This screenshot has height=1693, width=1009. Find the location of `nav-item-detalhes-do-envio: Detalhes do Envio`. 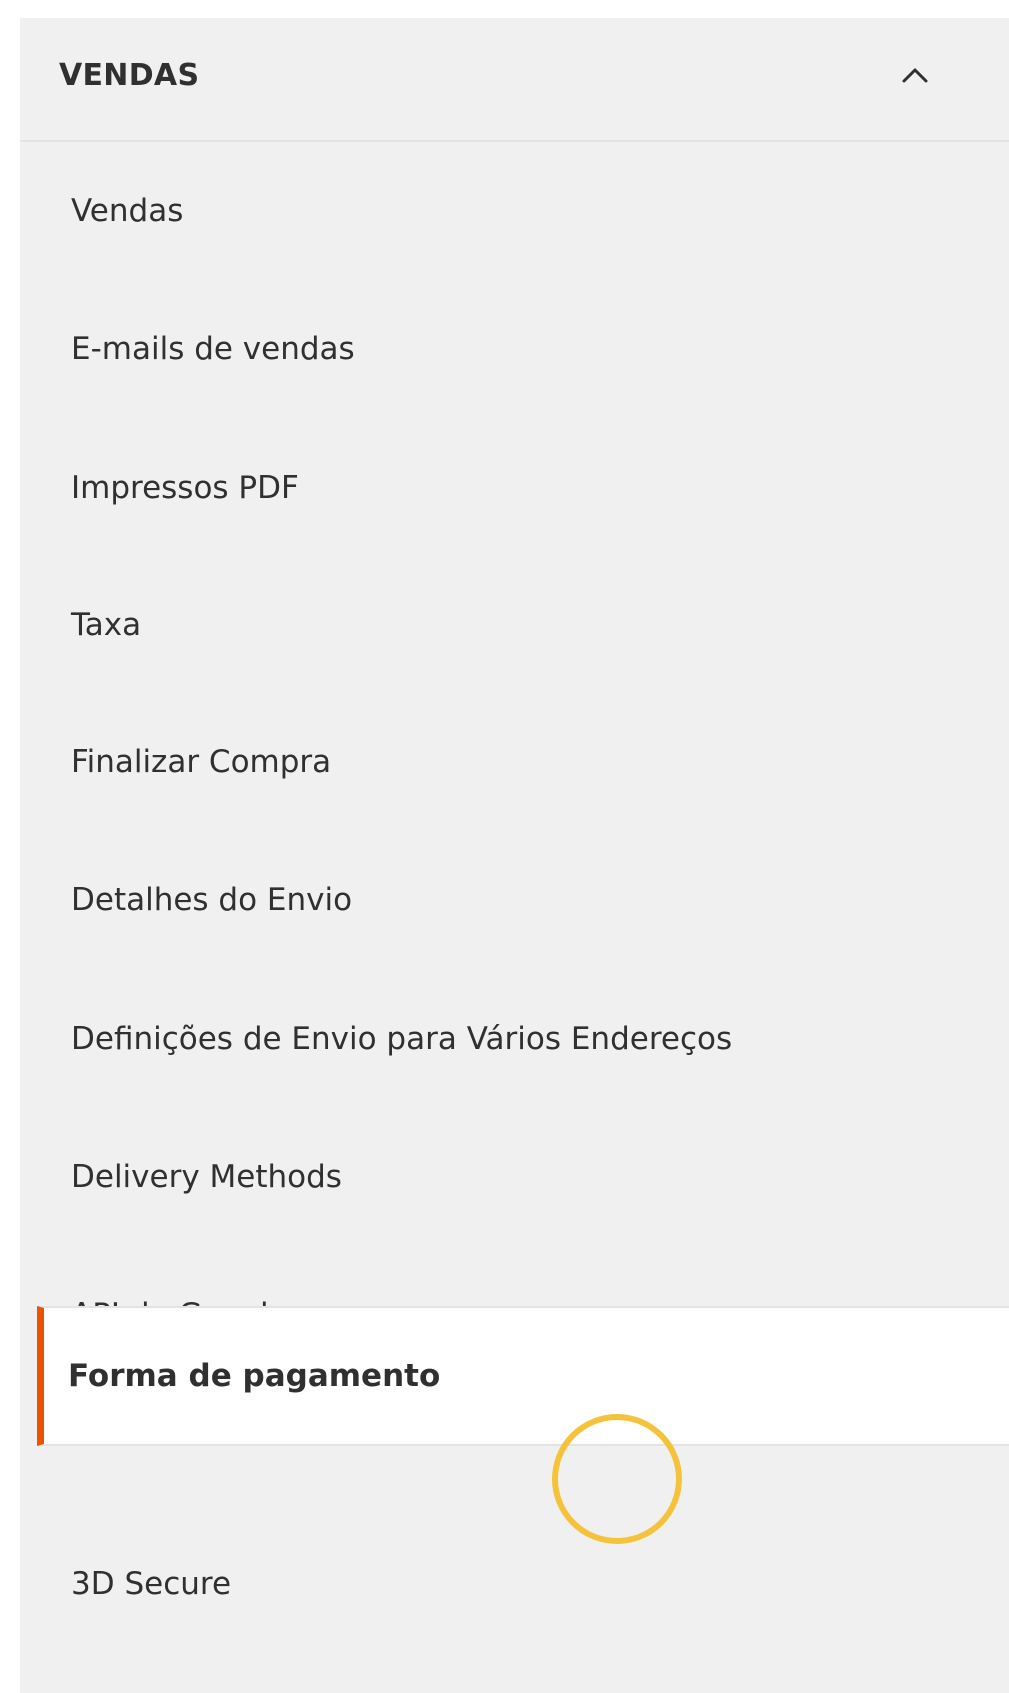

nav-item-detalhes-do-envio: Detalhes do Envio is located at coordinates (514, 900).